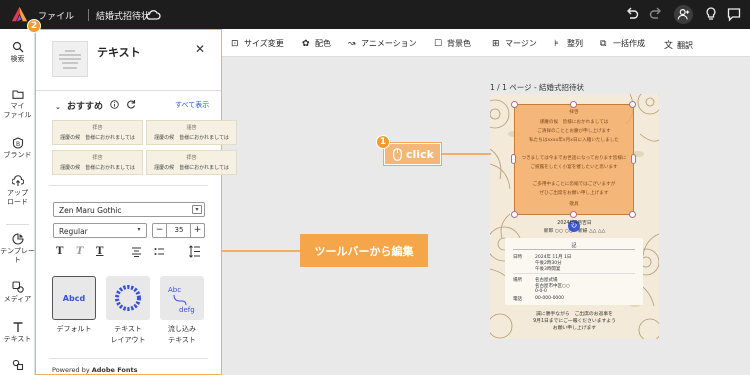  Describe the element at coordinates (100, 230) in the screenshot. I see `font-weight-select: Regular ▾` at that location.